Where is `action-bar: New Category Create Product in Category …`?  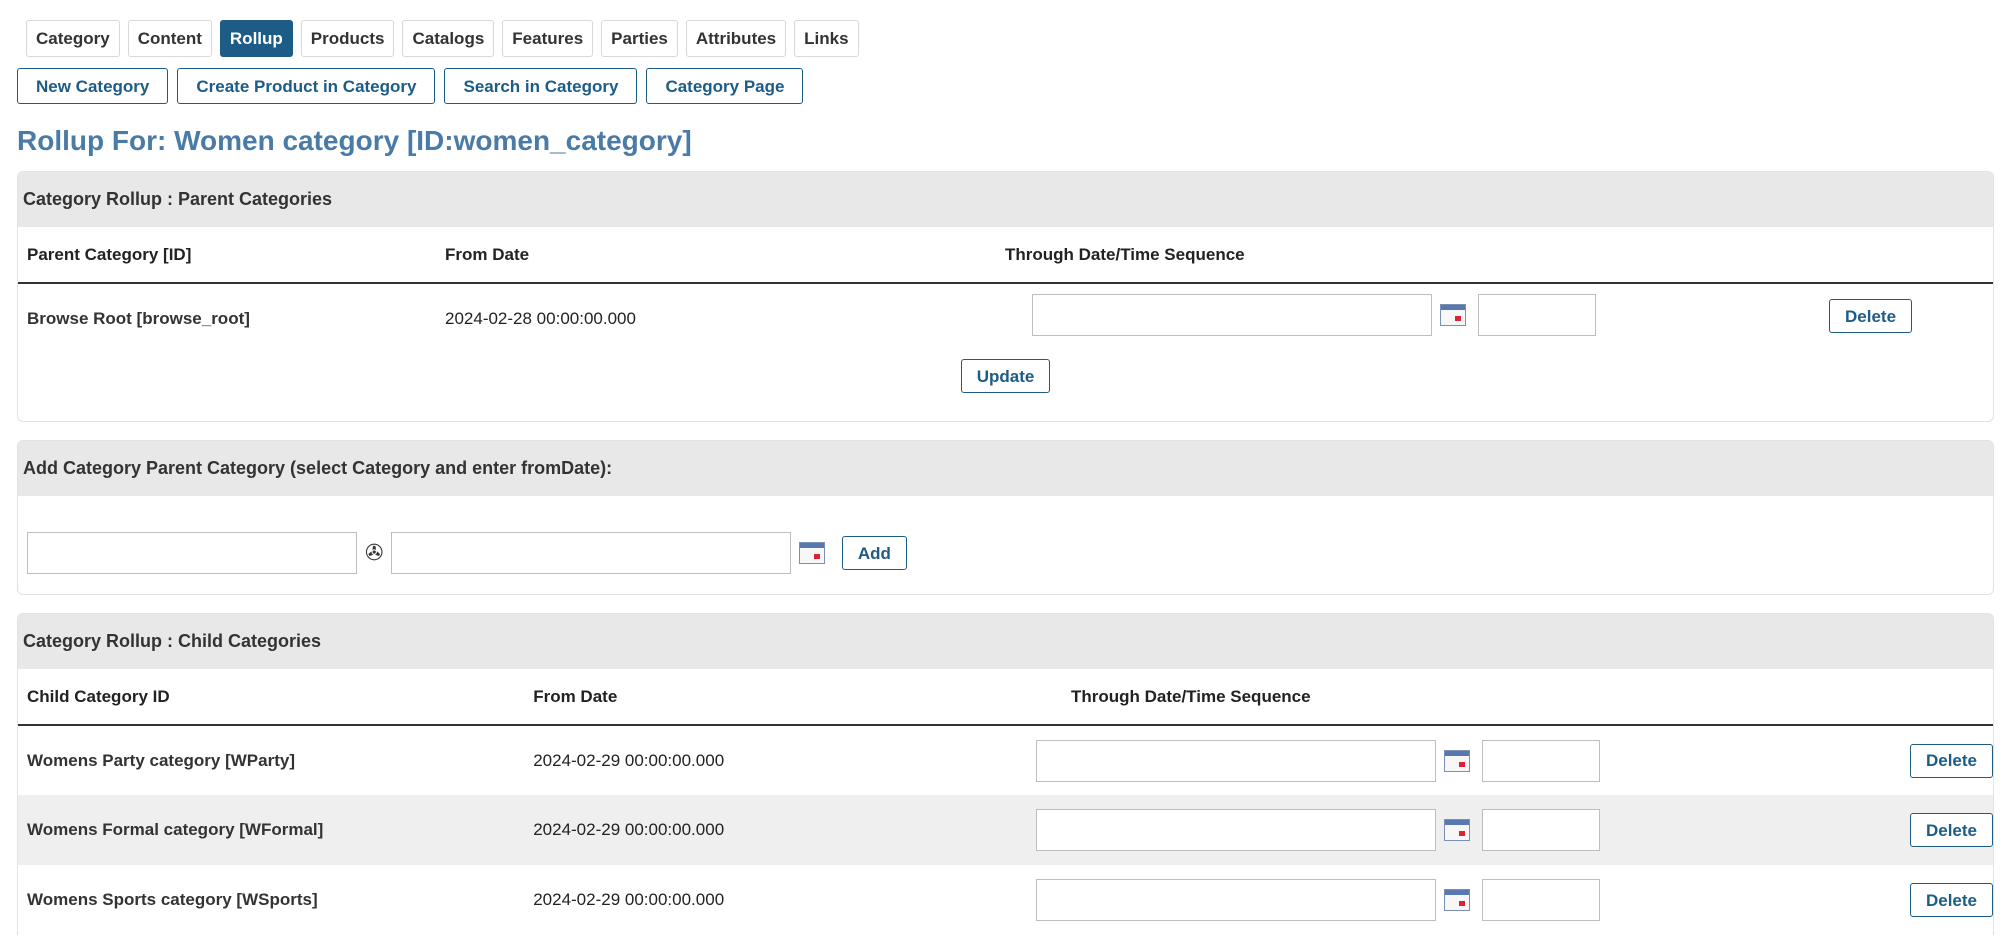
action-bar: New Category Create Product in Category … is located at coordinates (1005, 86).